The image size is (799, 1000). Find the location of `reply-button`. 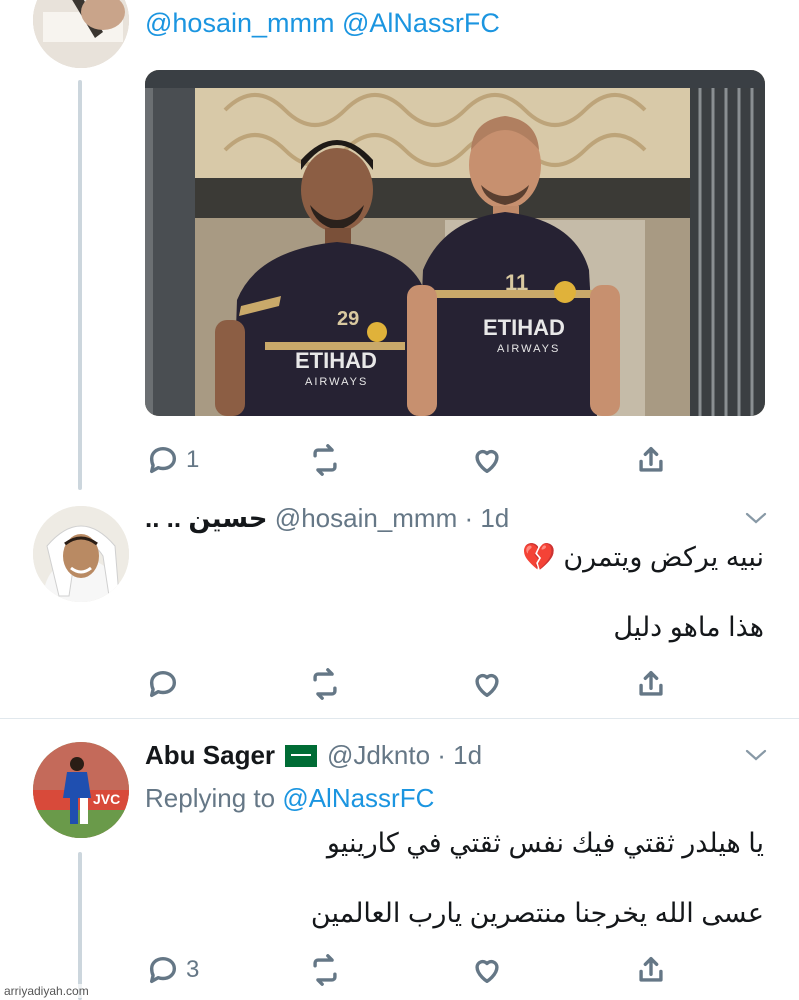

reply-button is located at coordinates (163, 684).